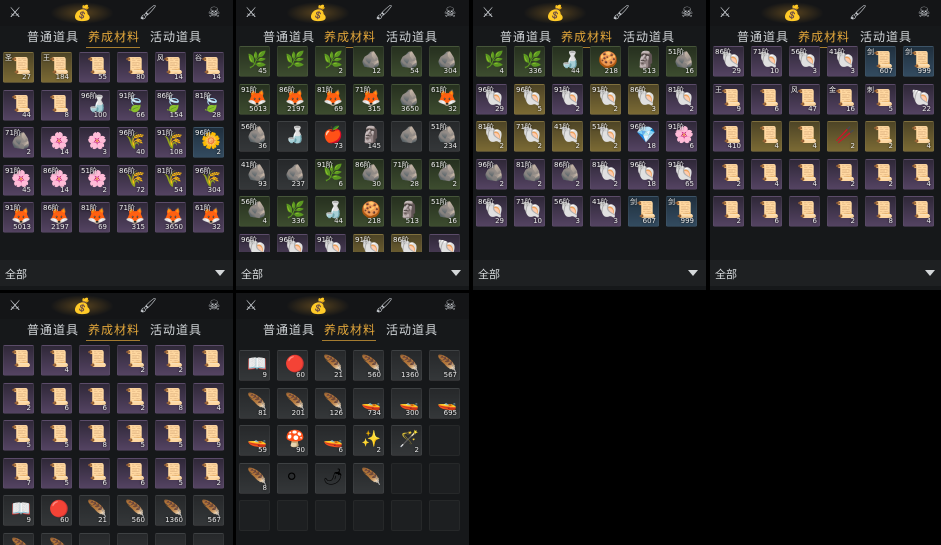 Image resolution: width=941 pixels, height=545 pixels. Describe the element at coordinates (406, 365) in the screenshot. I see `item-slot: 🪶 1360` at that location.